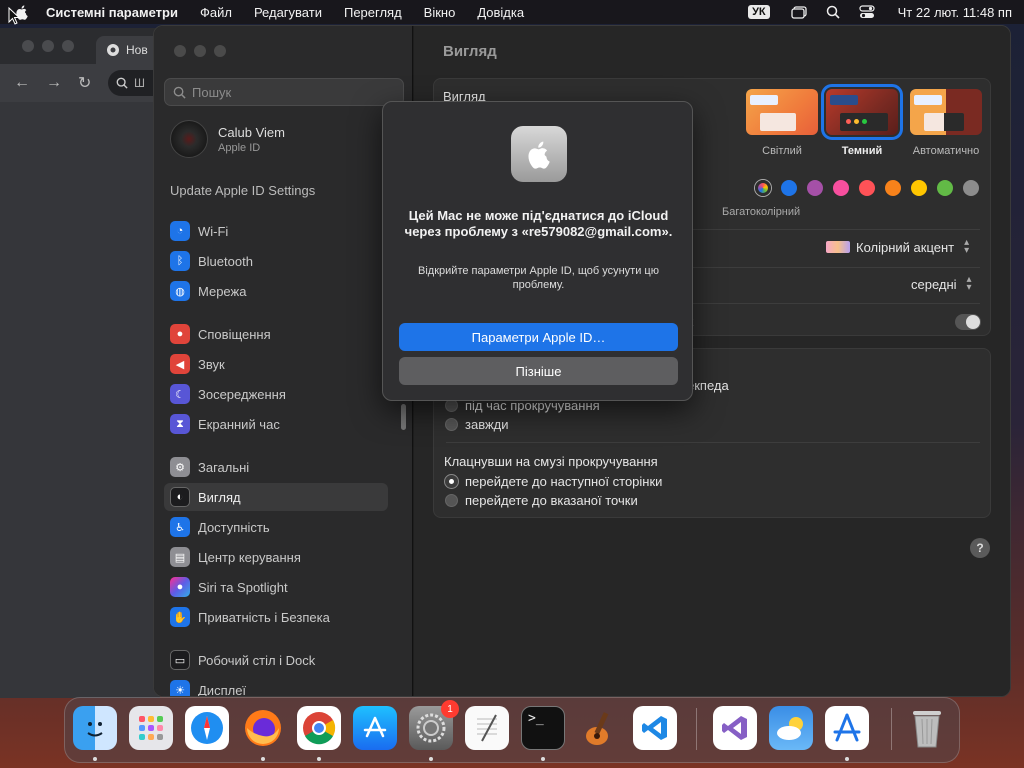 This screenshot has width=1024, height=768. What do you see at coordinates (815, 188) in the screenshot?
I see `accent-purple-swatch` at bounding box center [815, 188].